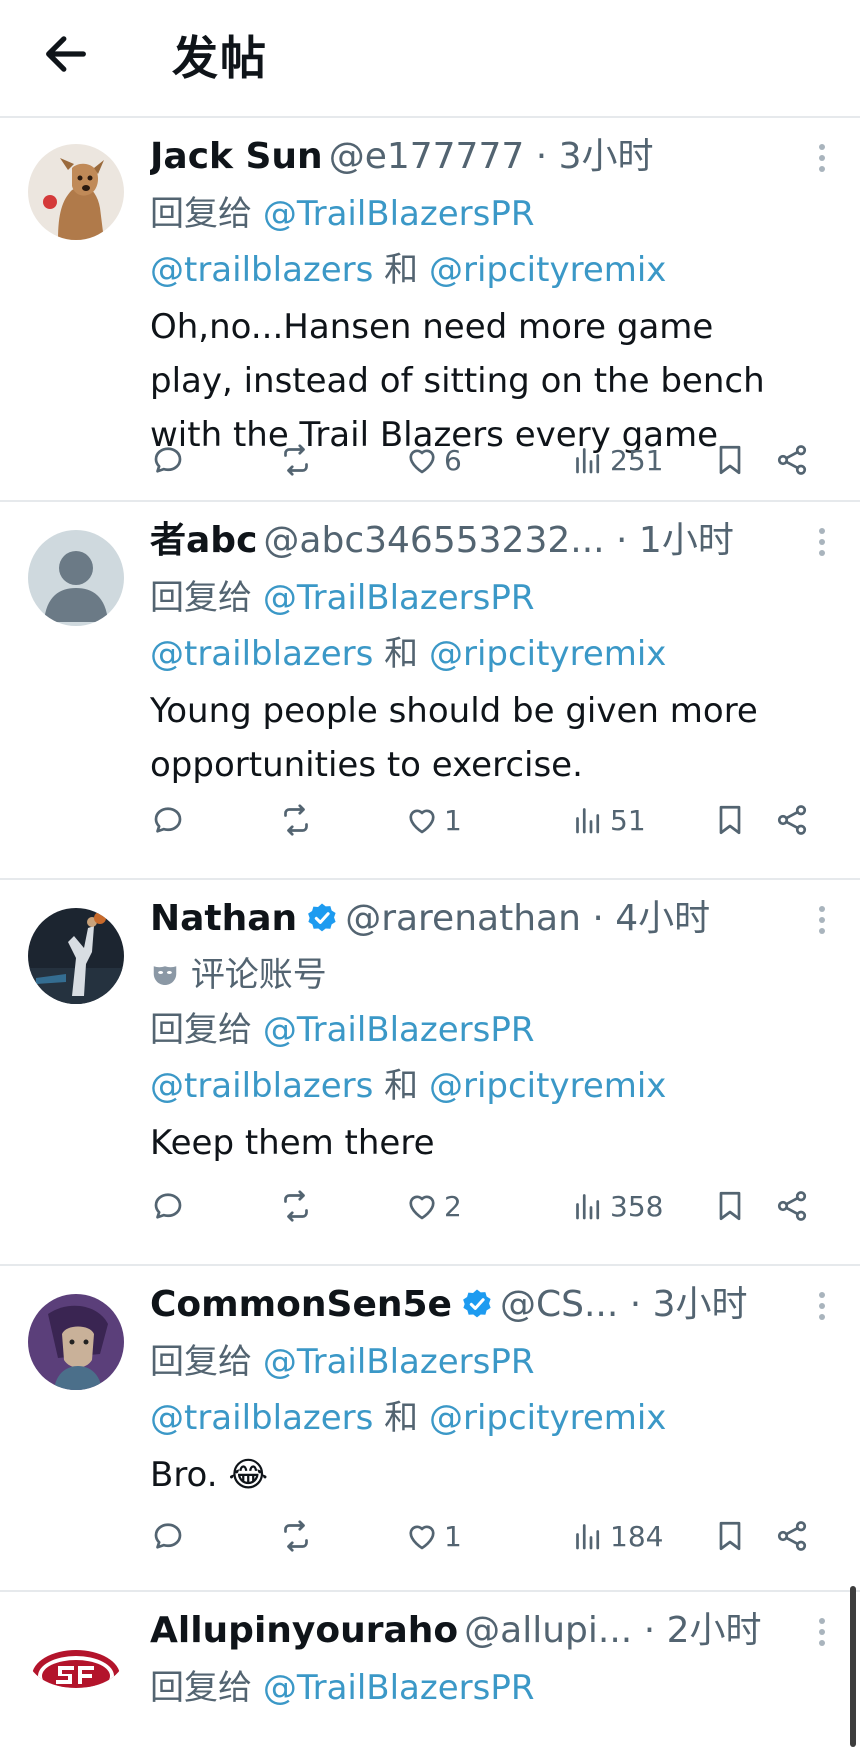  I want to click on player-avatar-icon, so click(76, 956).